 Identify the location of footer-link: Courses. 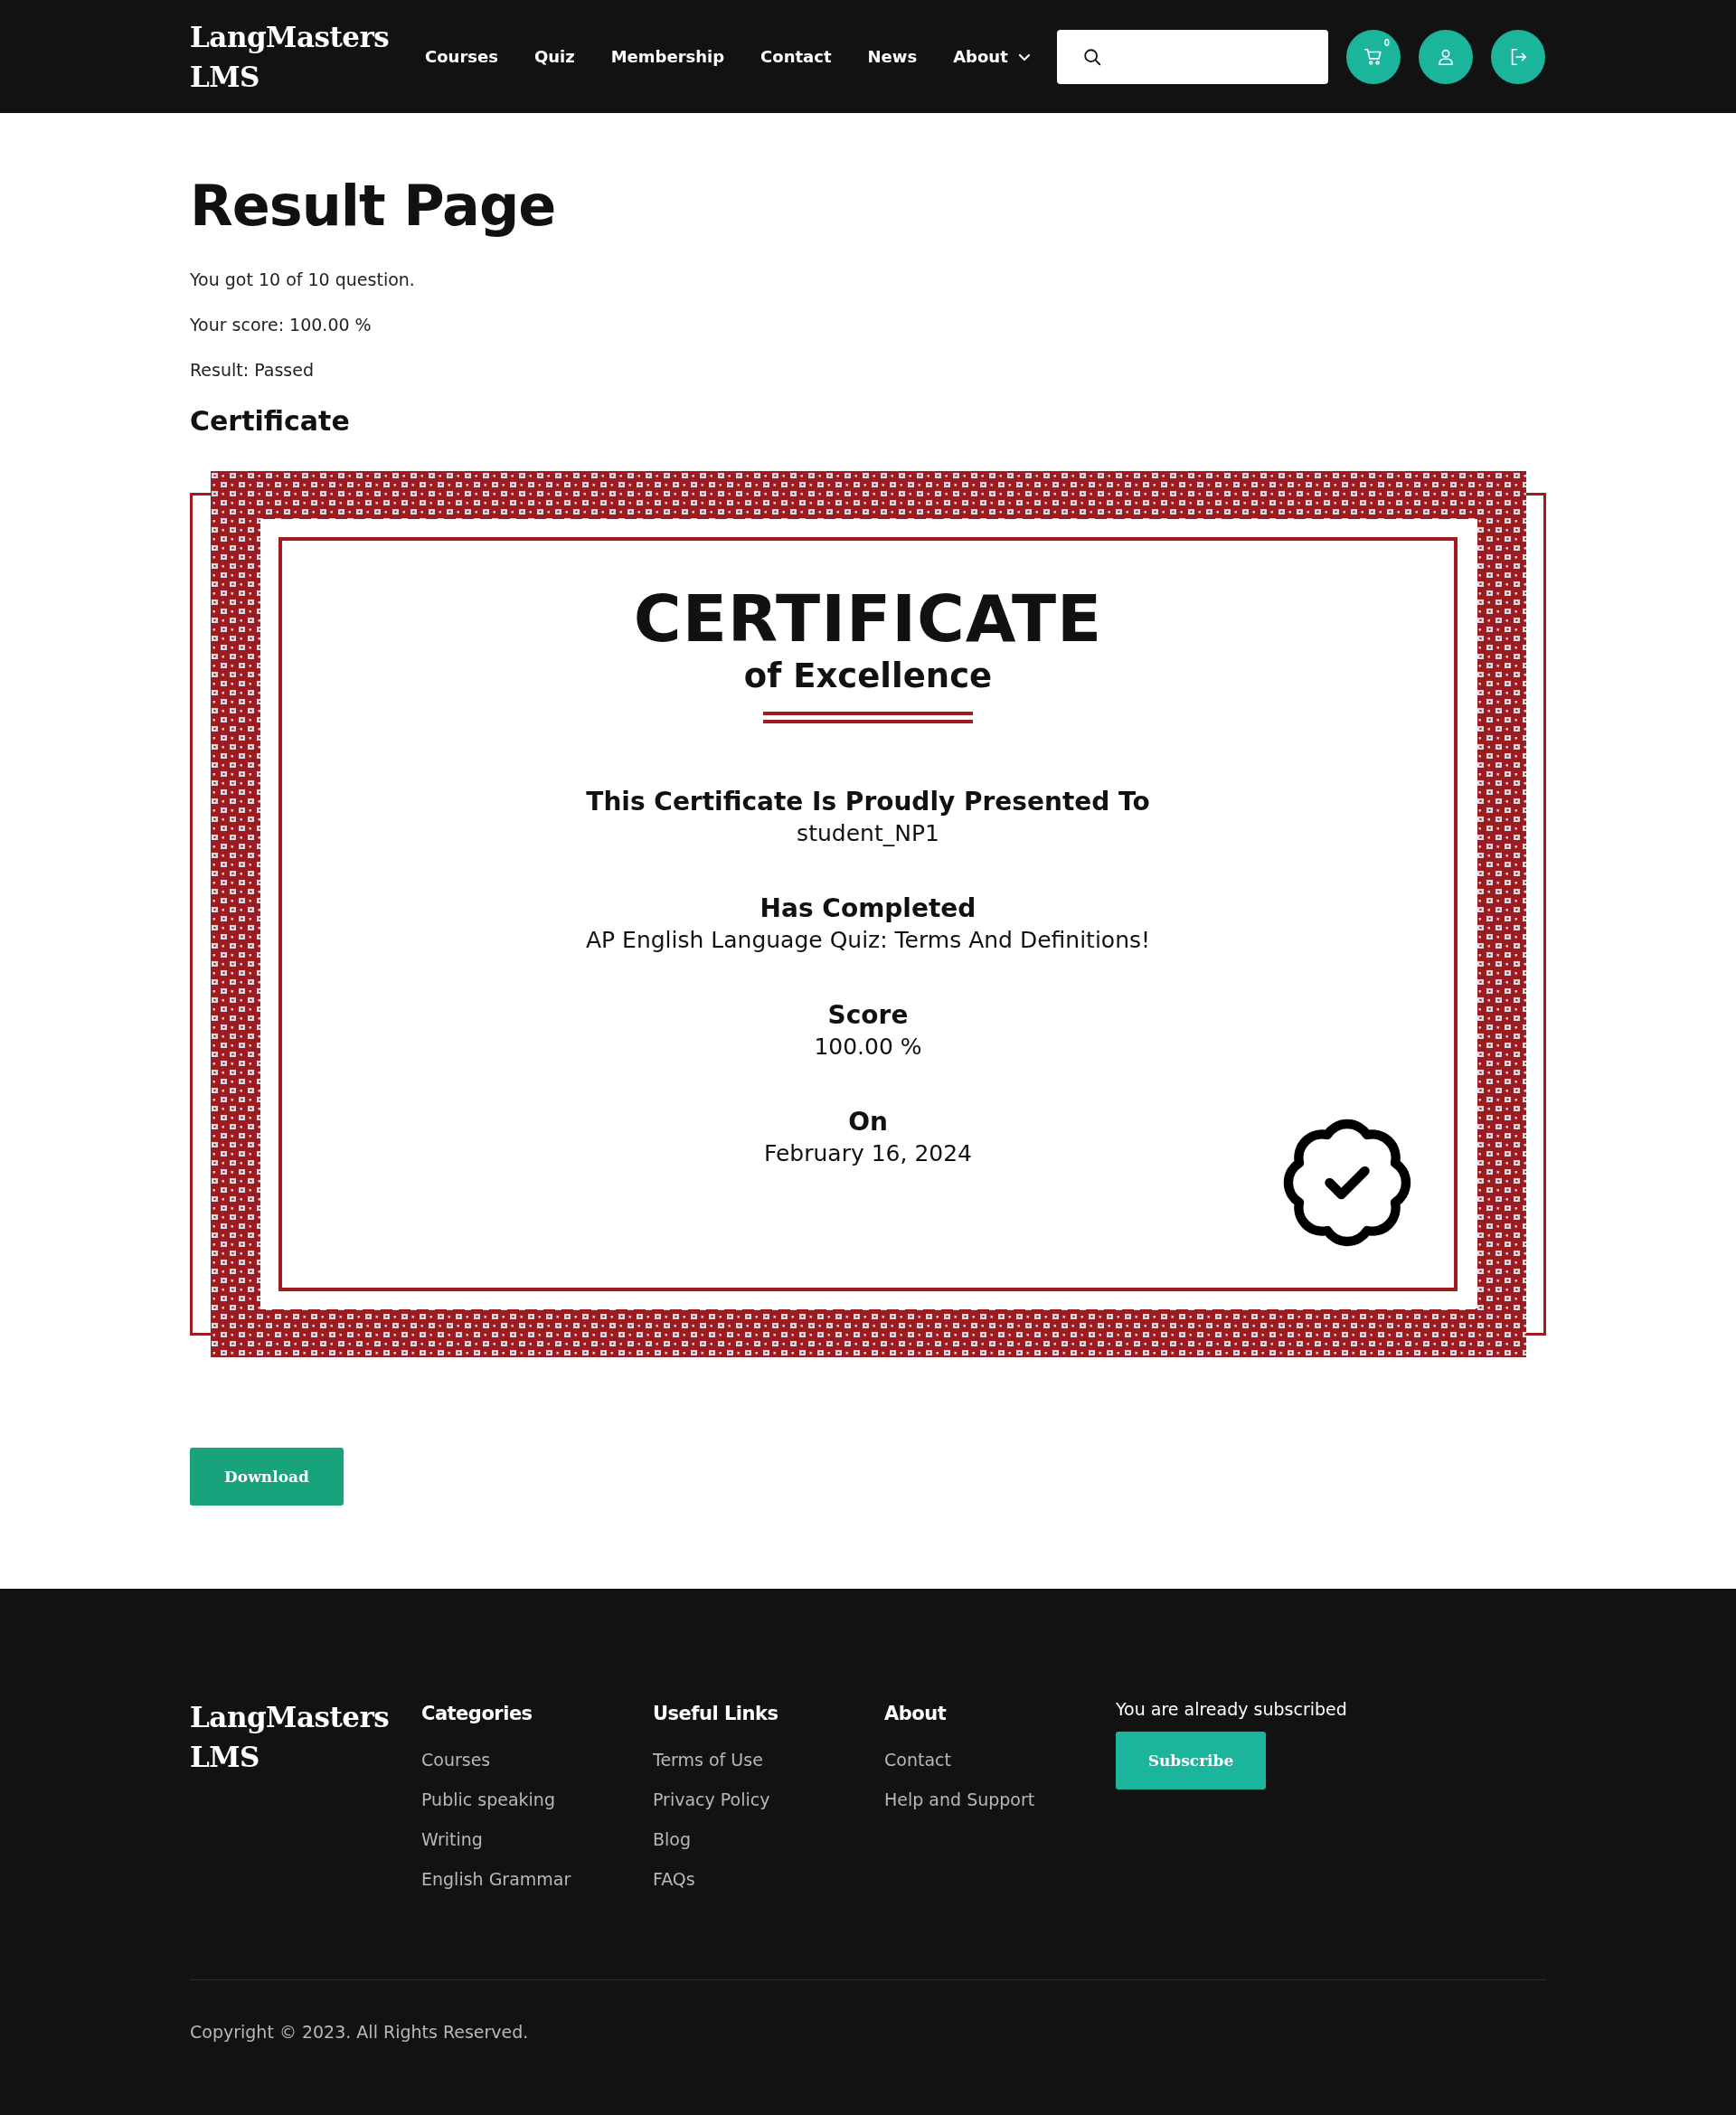
(537, 1760).